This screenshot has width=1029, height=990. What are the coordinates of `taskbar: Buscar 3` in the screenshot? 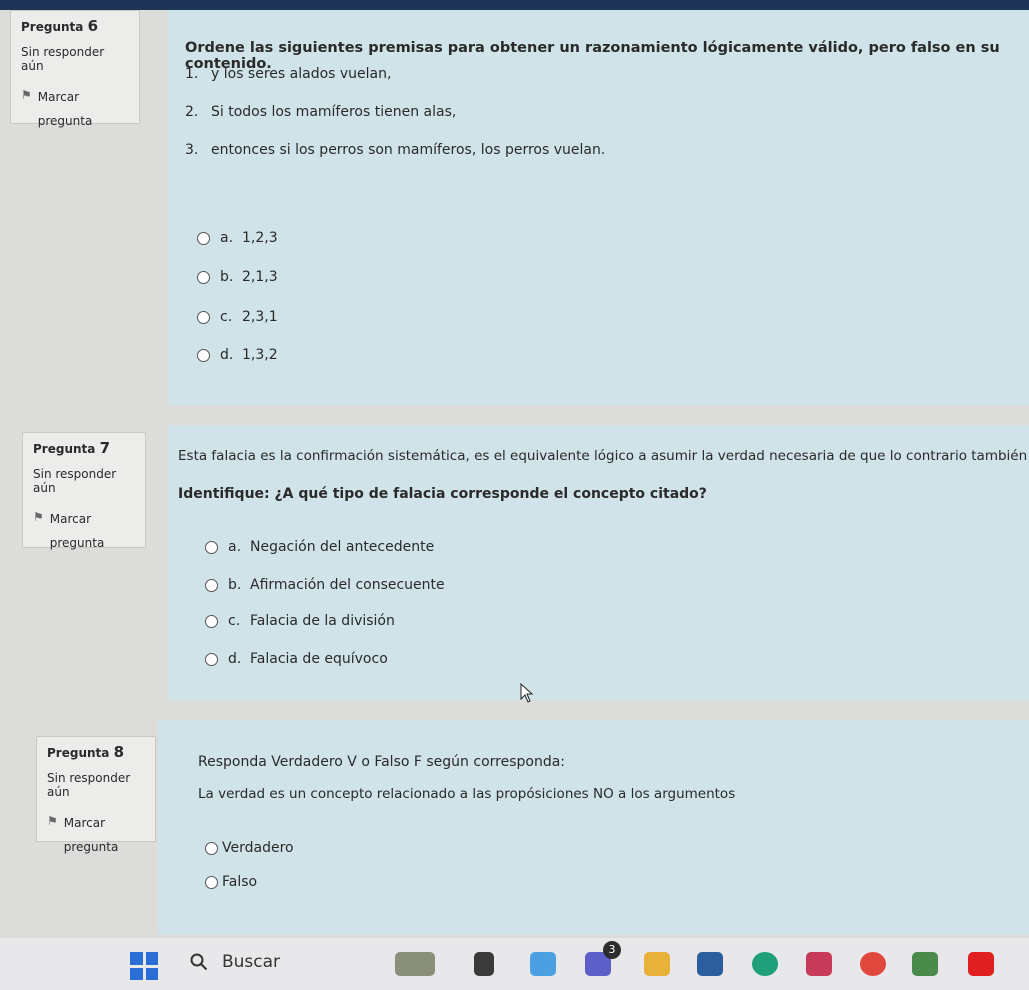 It's located at (514, 964).